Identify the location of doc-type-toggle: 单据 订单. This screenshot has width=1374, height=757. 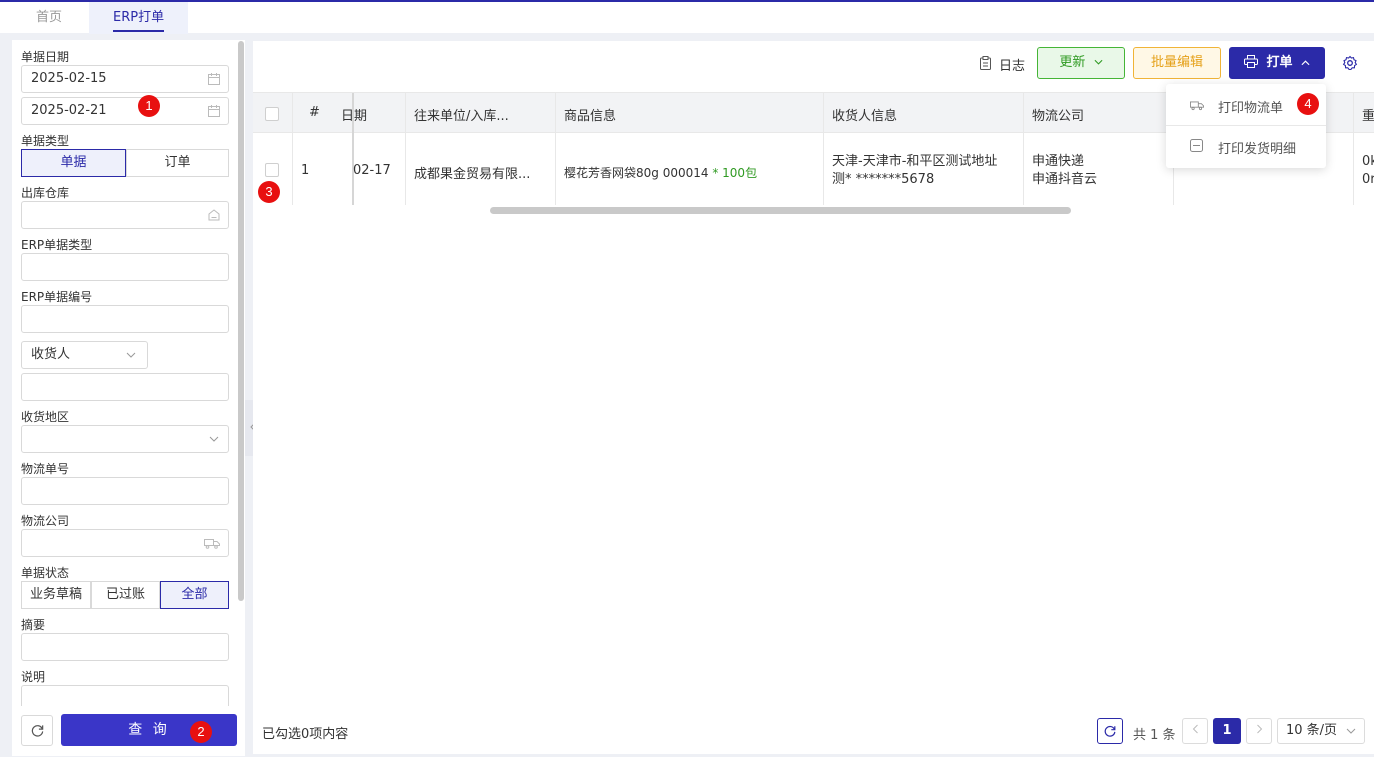
(125, 163).